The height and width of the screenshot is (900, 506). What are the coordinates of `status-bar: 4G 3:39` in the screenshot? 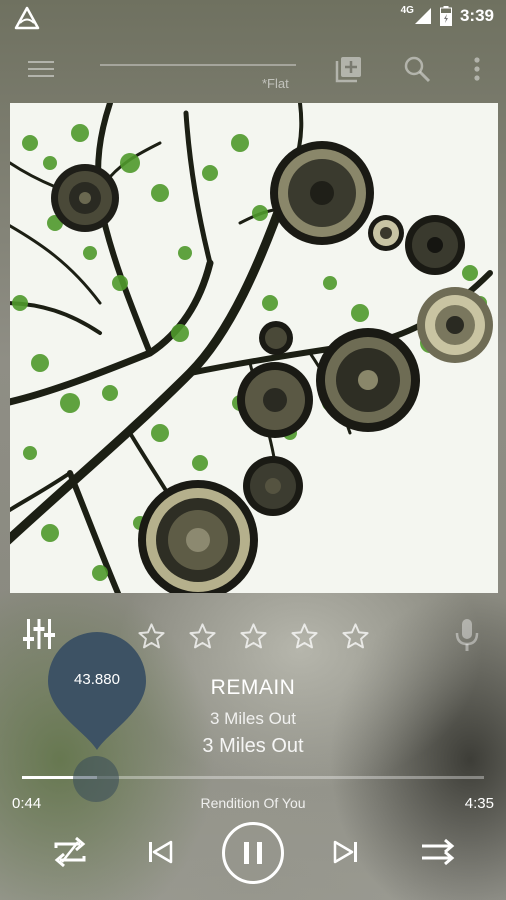 It's located at (253, 18).